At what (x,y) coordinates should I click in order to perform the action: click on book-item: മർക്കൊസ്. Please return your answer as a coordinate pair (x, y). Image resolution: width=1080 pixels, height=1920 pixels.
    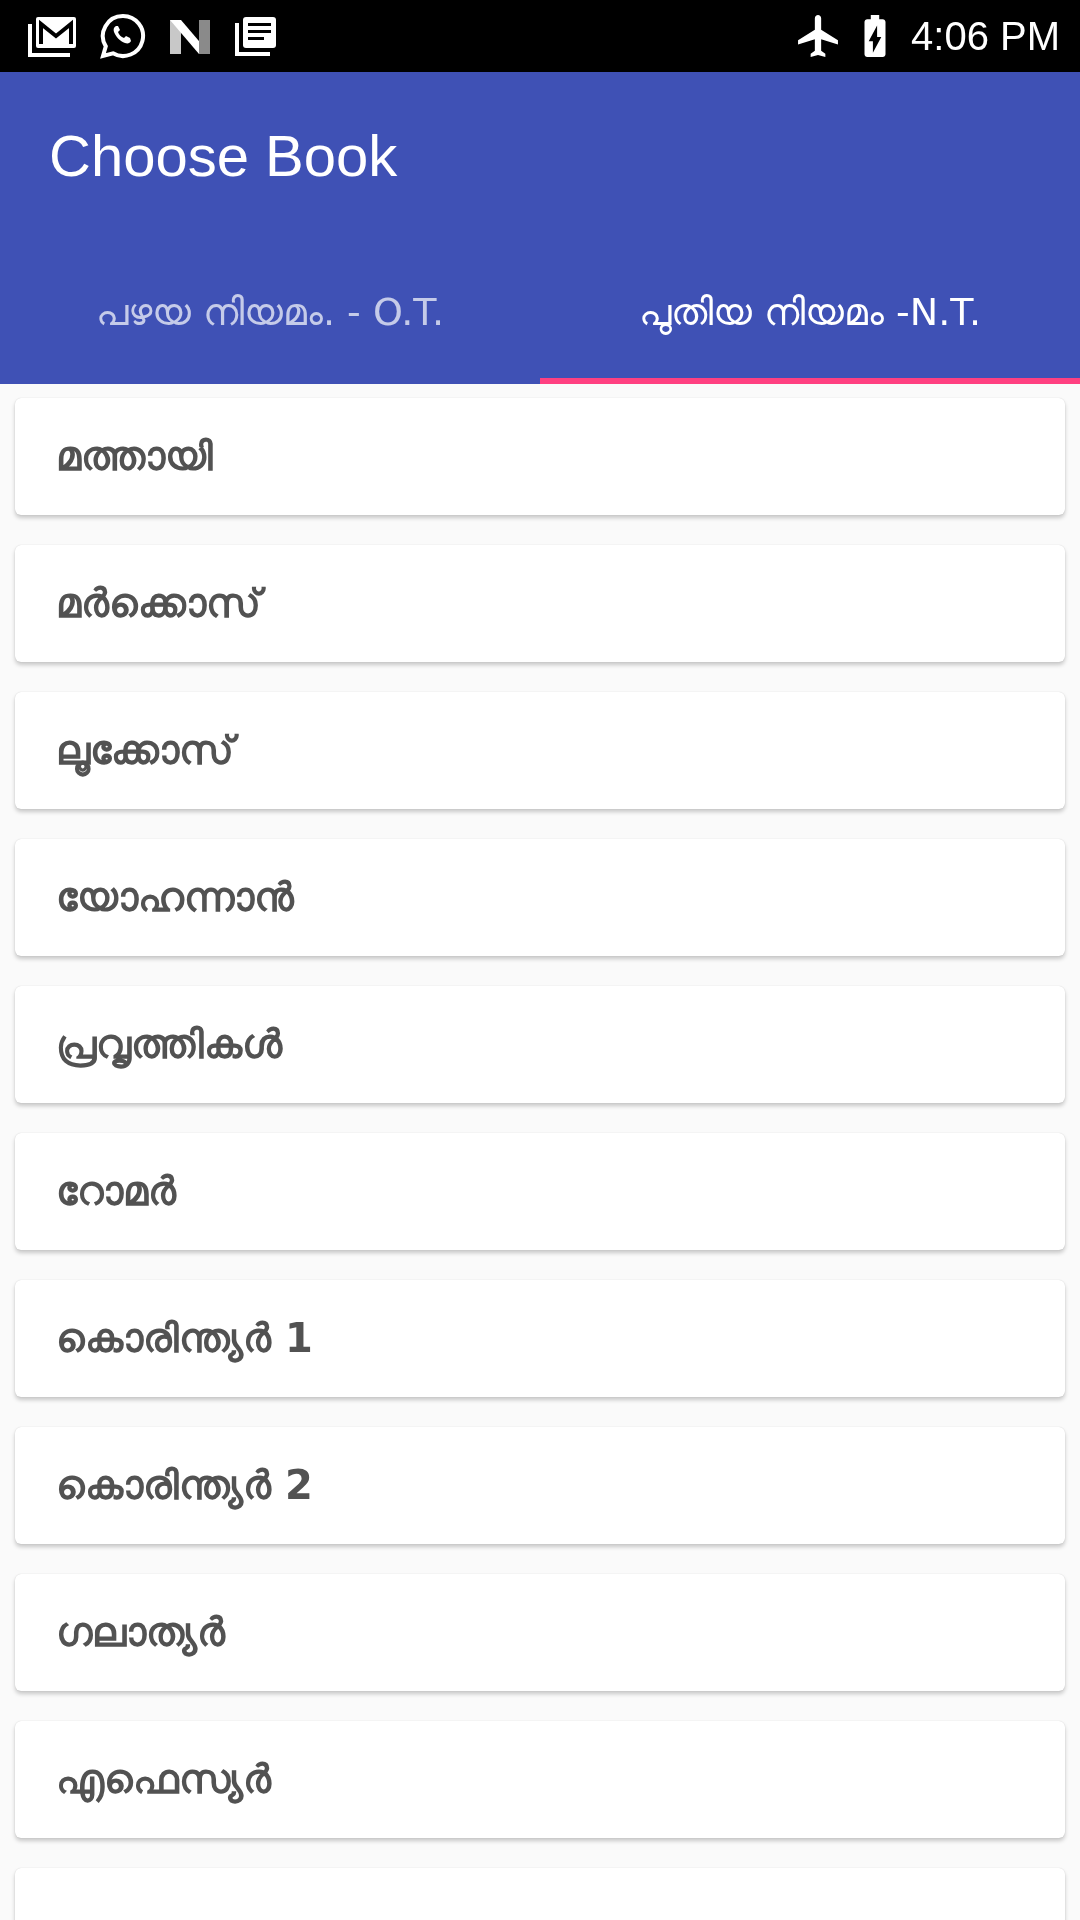
    Looking at the image, I should click on (540, 603).